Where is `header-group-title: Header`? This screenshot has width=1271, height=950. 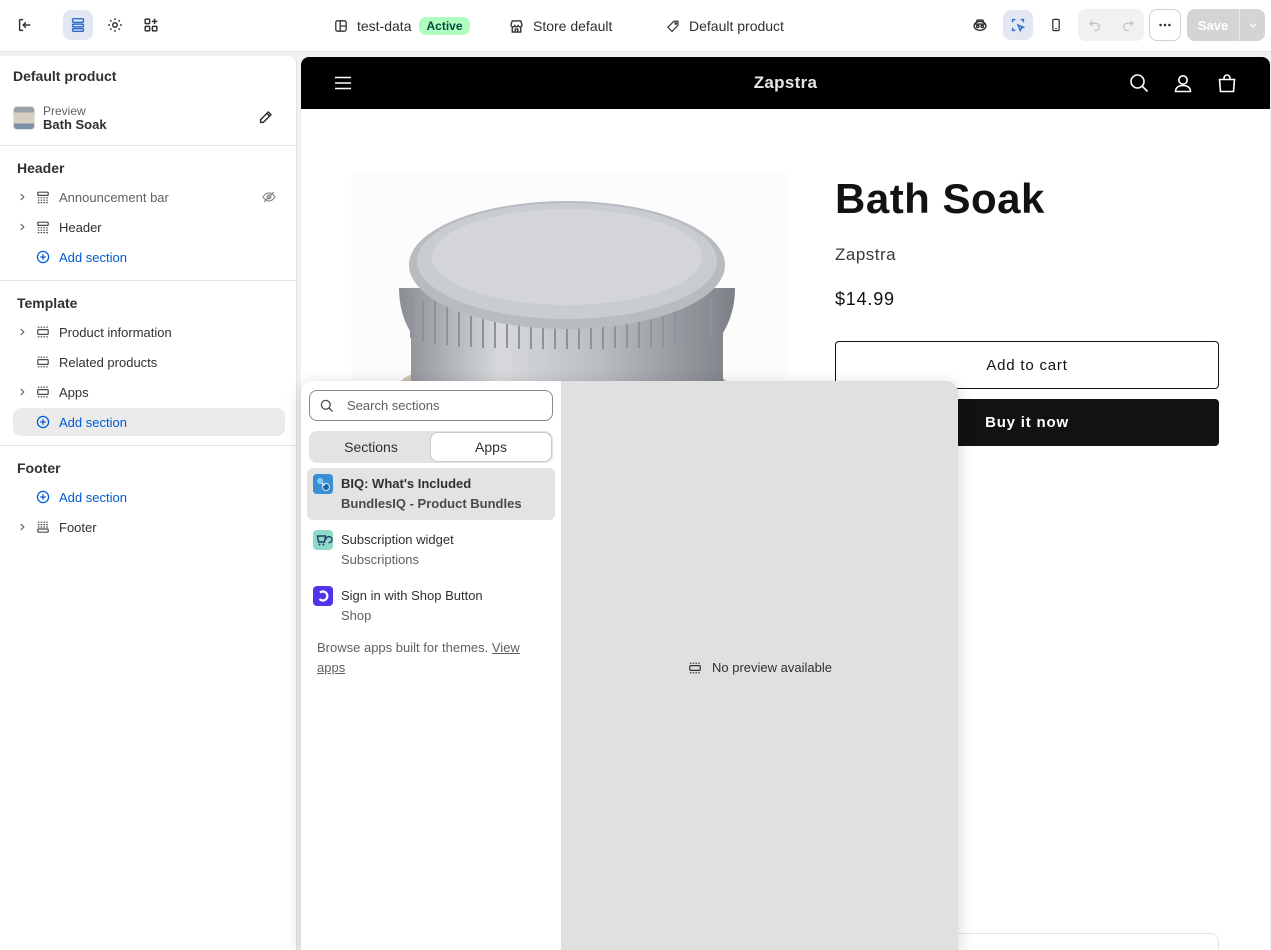 header-group-title: Header is located at coordinates (41, 168).